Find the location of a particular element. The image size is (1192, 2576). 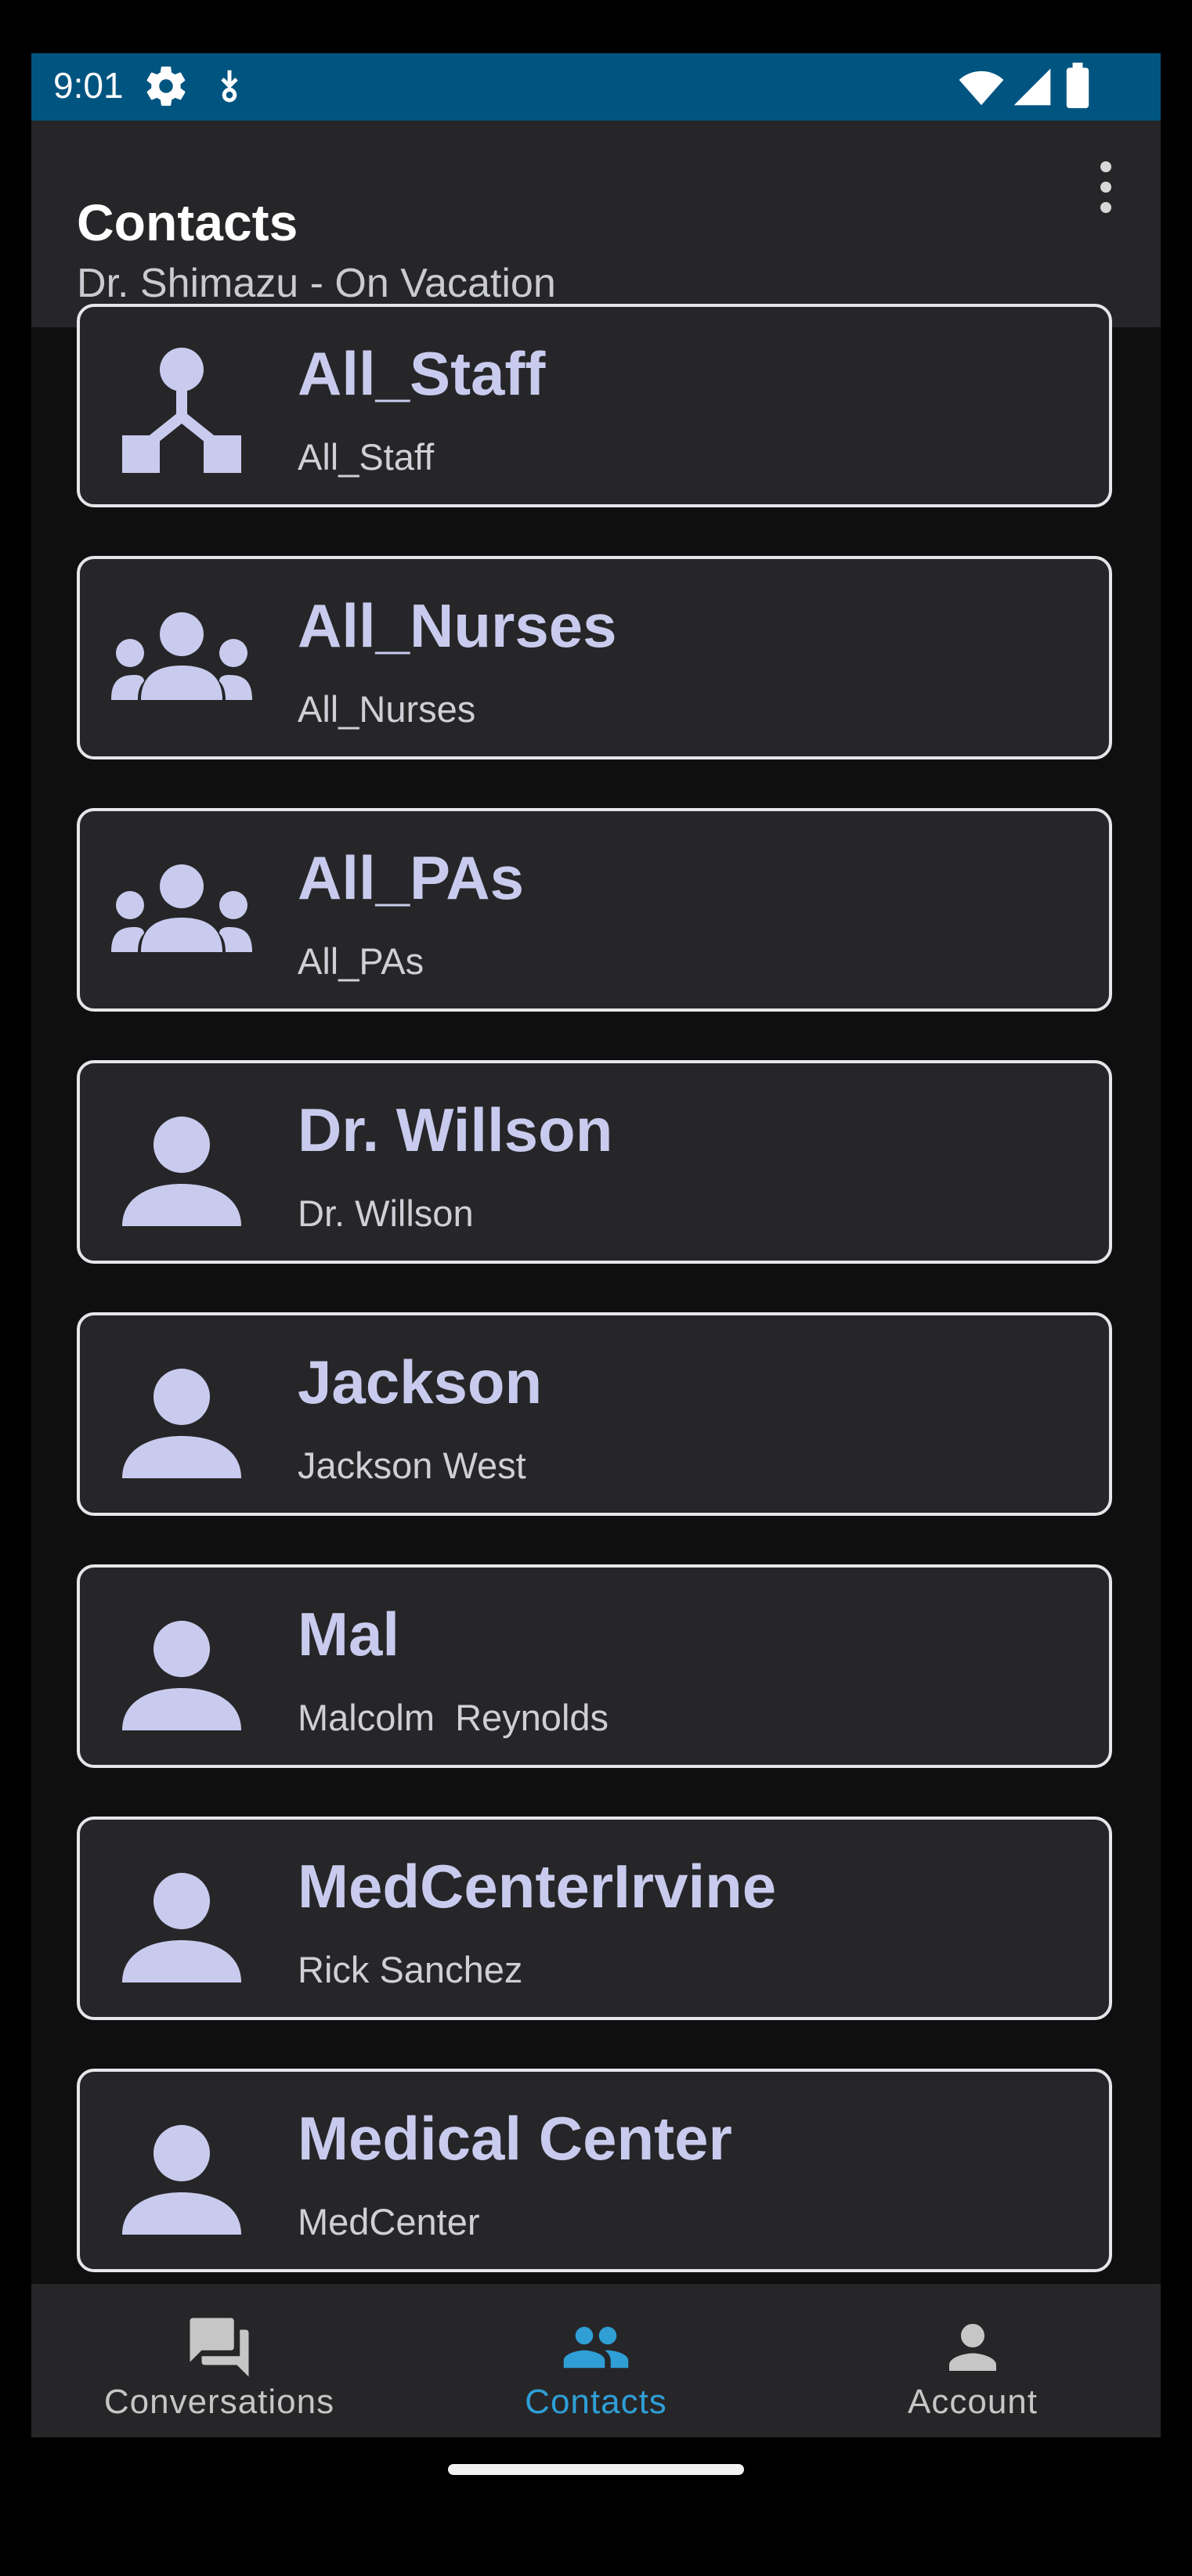

contact-card-all-pas: All_PAs All_PAs is located at coordinates (594, 910).